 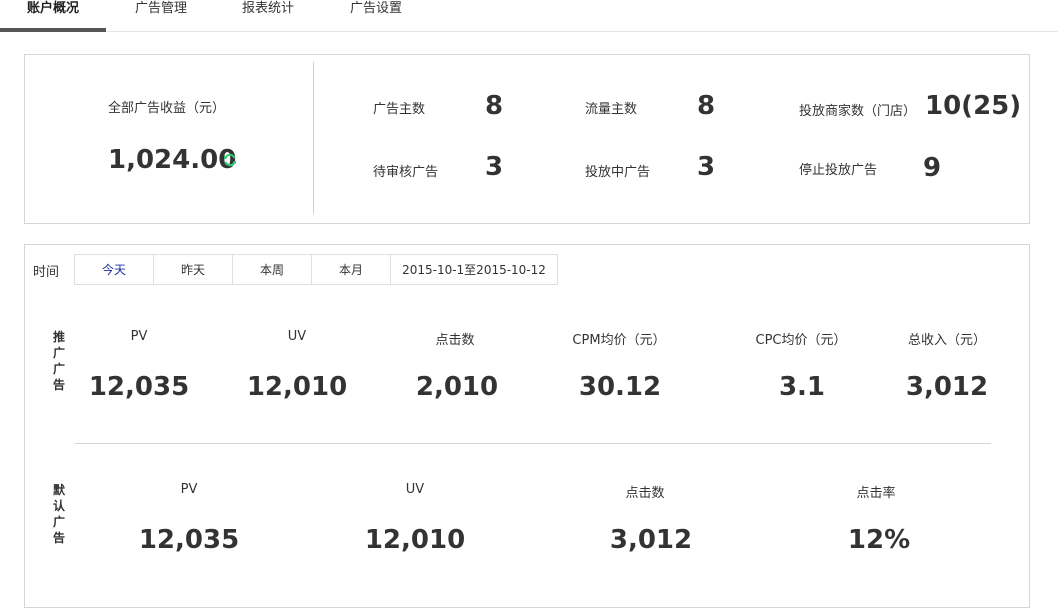 I want to click on traffic-owner-count-value: 8, so click(x=706, y=106).